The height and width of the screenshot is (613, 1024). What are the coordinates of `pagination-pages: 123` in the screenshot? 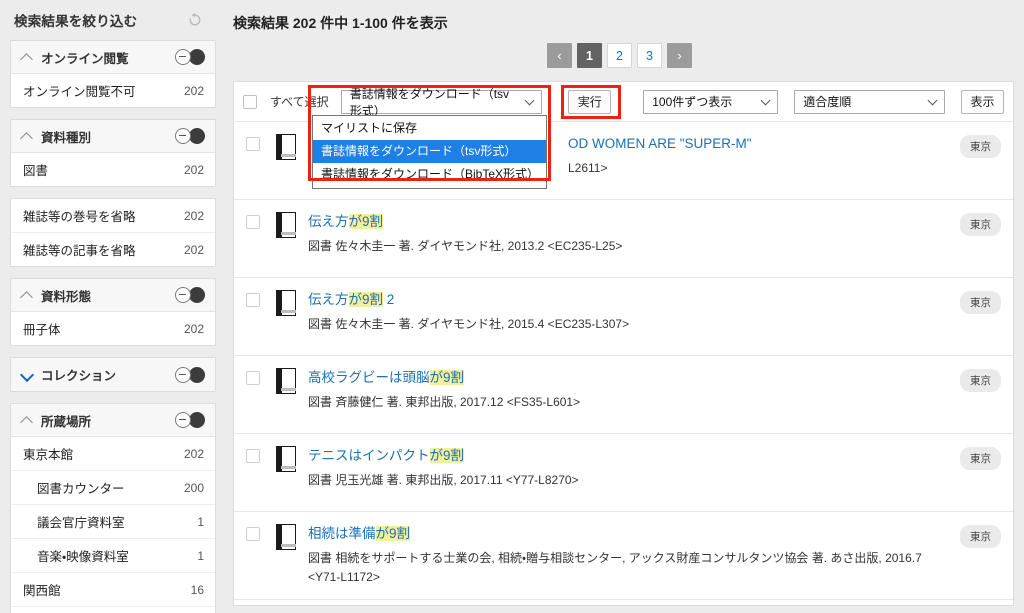 It's located at (619, 55).